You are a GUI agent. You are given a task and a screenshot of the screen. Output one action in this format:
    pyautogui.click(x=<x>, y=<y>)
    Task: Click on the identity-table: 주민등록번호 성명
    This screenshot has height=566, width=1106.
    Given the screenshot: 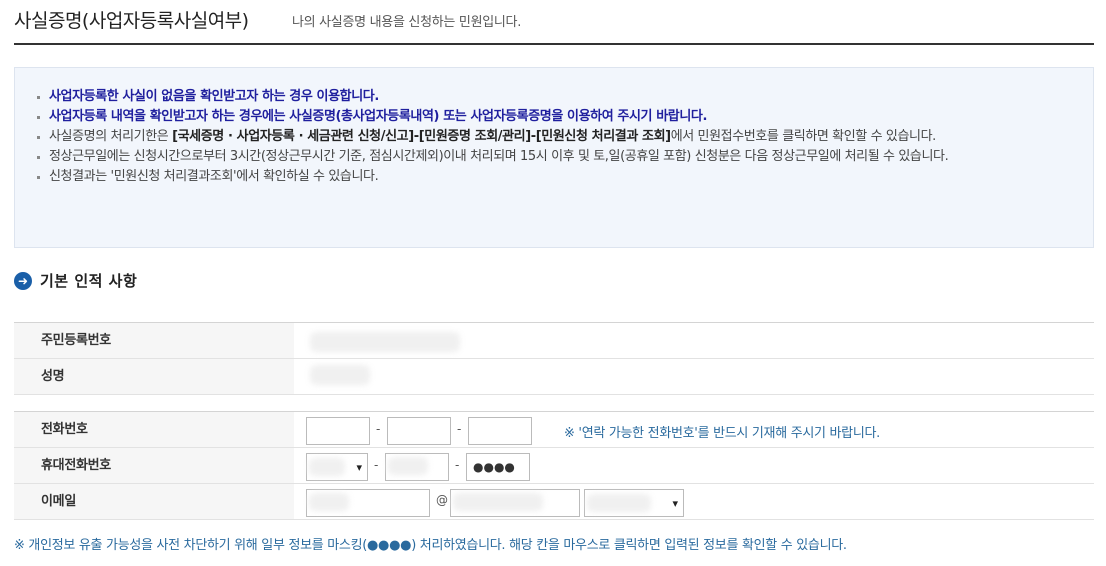 What is the action you would take?
    pyautogui.click(x=554, y=358)
    